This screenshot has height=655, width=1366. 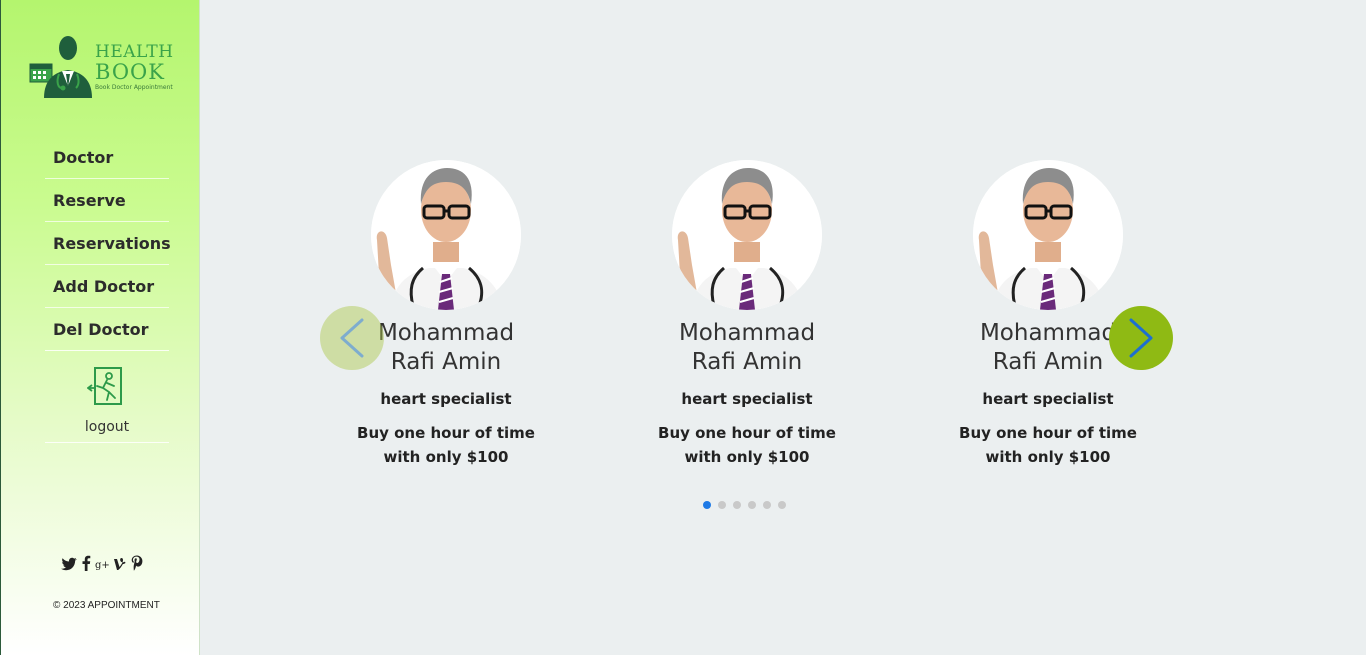 What do you see at coordinates (106, 605) in the screenshot?
I see `copyright-text: © 2023 APPOINTMENT` at bounding box center [106, 605].